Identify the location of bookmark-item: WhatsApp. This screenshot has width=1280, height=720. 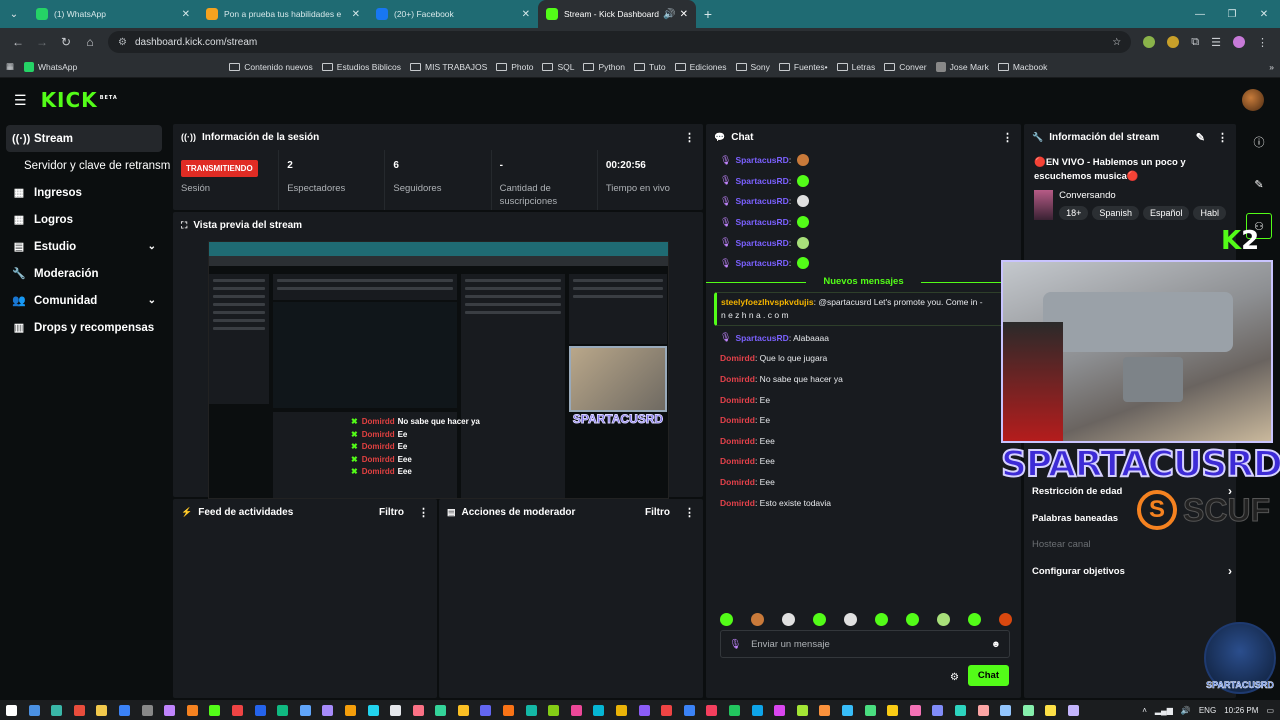
(50, 66).